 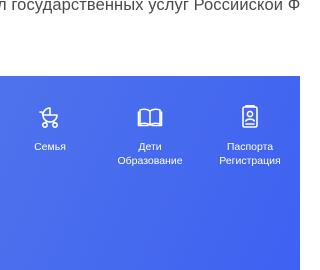 I want to click on category-passports: Паспорта Регистрация, so click(x=250, y=135).